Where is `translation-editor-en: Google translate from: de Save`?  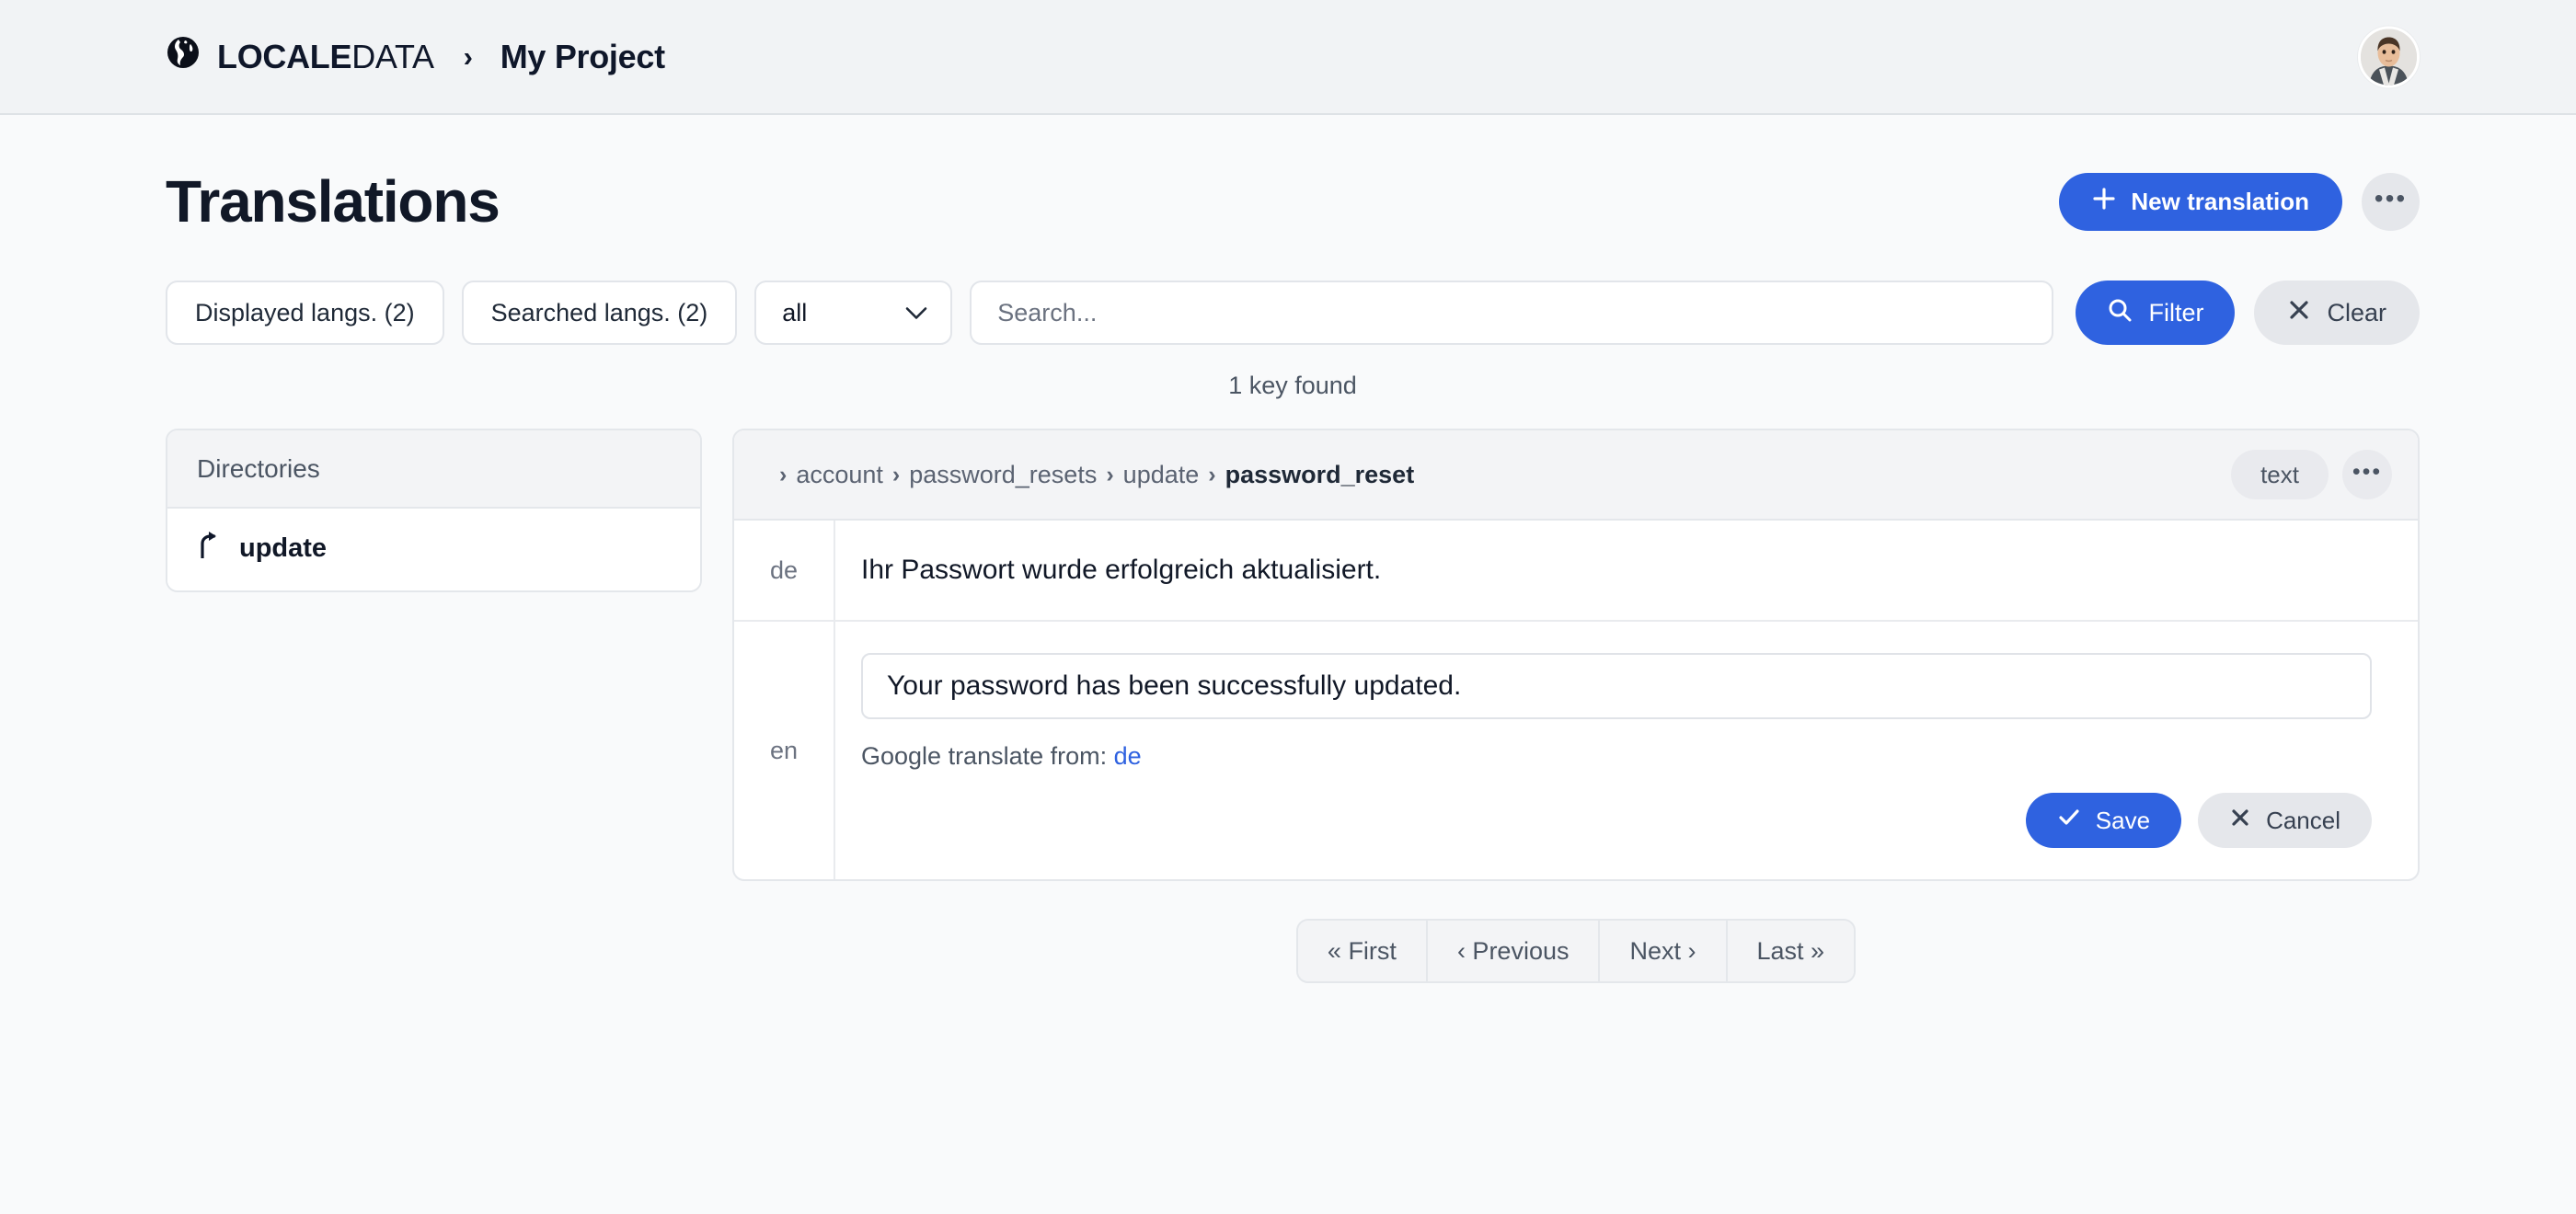
translation-editor-en: Google translate from: de Save is located at coordinates (1626, 750).